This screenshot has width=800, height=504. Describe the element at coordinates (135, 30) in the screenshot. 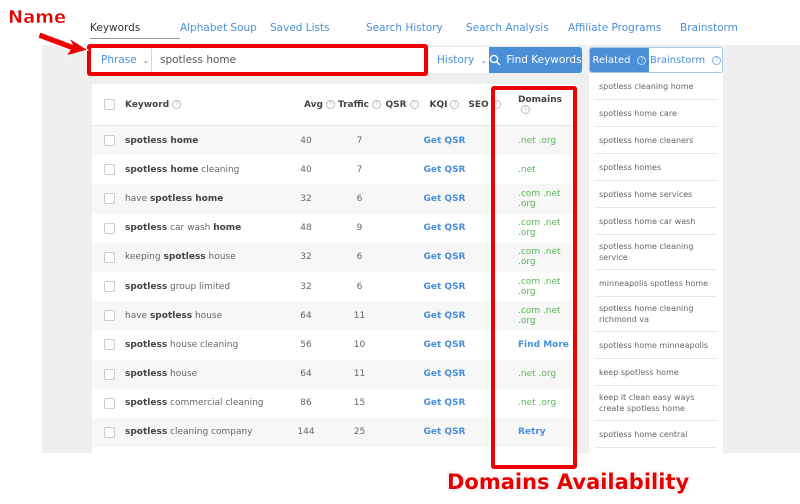

I see `tab-keywords: Keywords` at that location.